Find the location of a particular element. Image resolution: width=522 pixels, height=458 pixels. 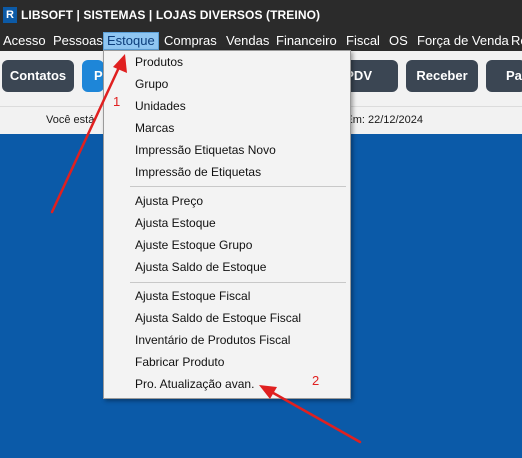

app-logo-icon: R is located at coordinates (10, 15).